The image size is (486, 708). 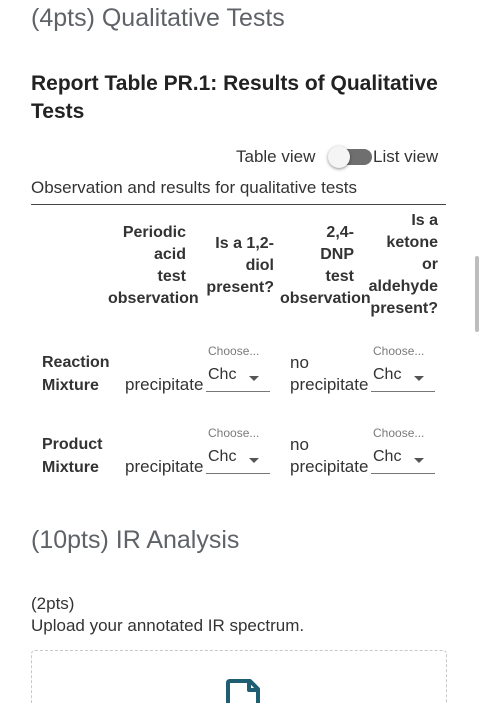 What do you see at coordinates (72, 456) in the screenshot?
I see `row-header-product-mixture: Product Mixture` at bounding box center [72, 456].